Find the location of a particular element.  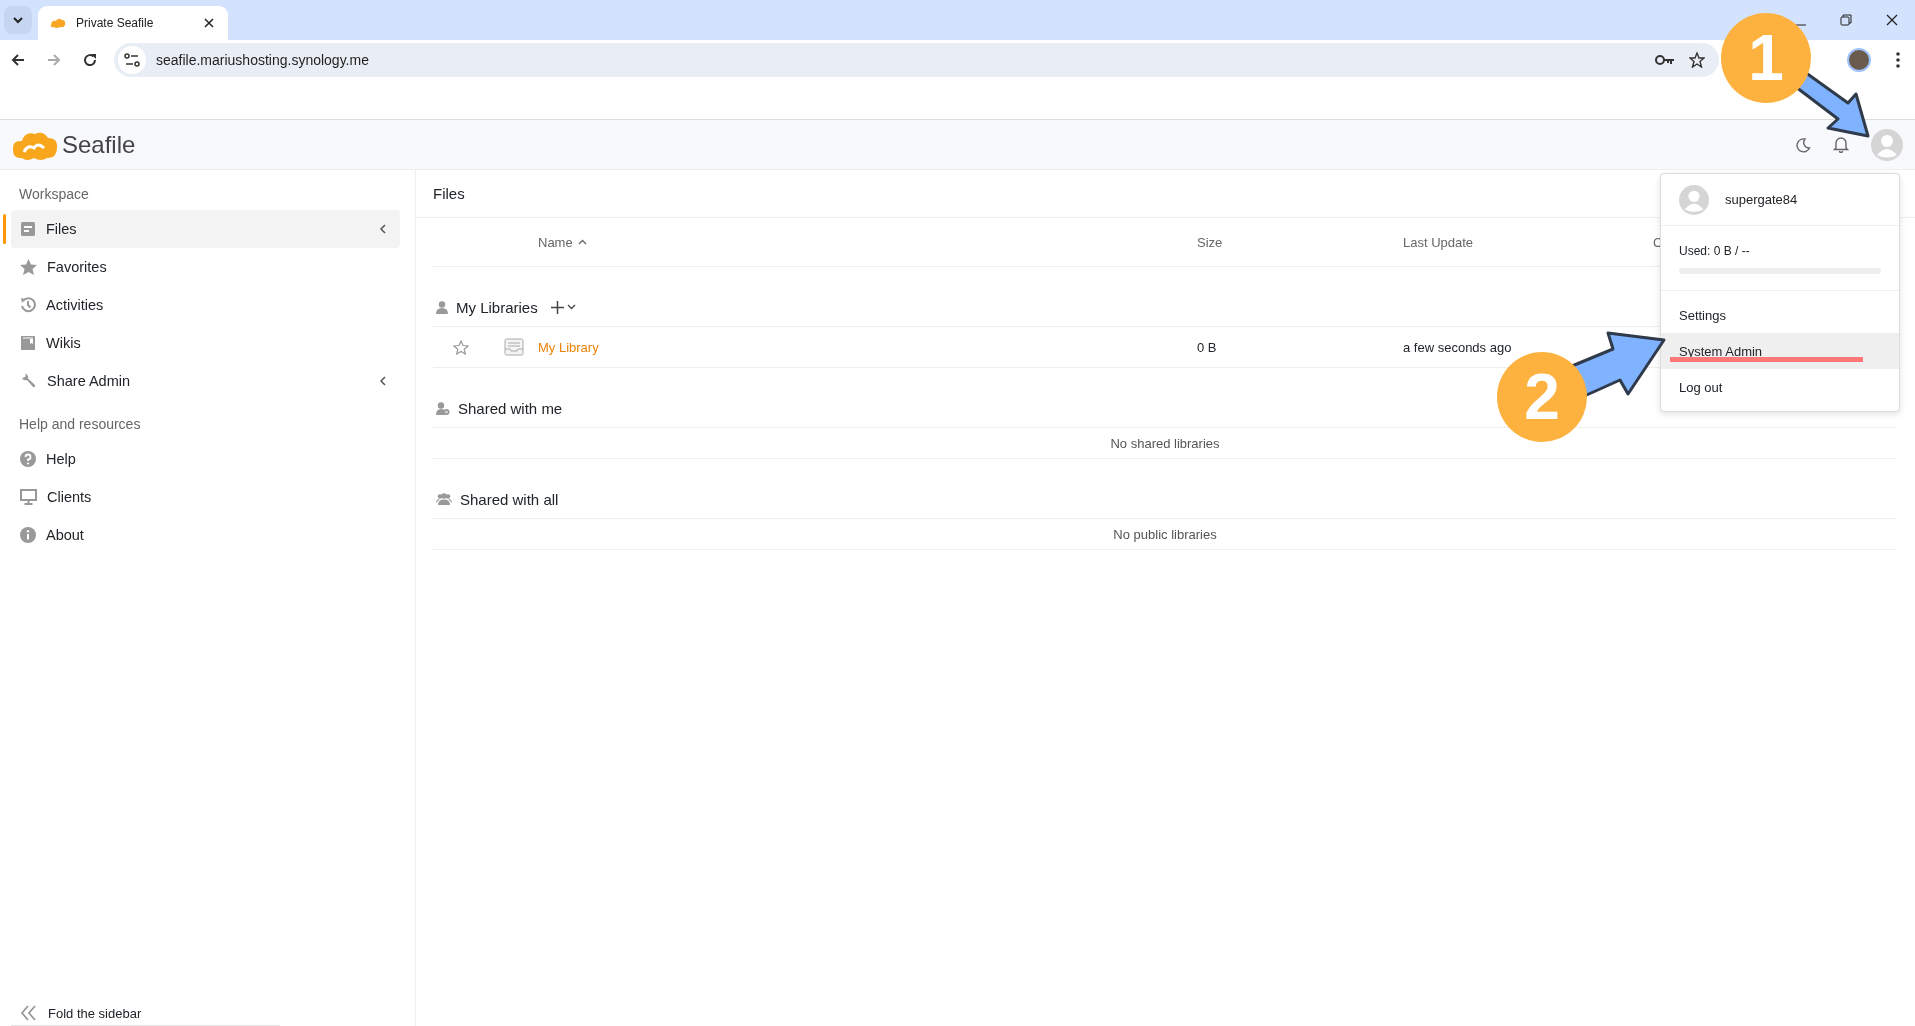

section-title: My Libraries is located at coordinates (497, 307).